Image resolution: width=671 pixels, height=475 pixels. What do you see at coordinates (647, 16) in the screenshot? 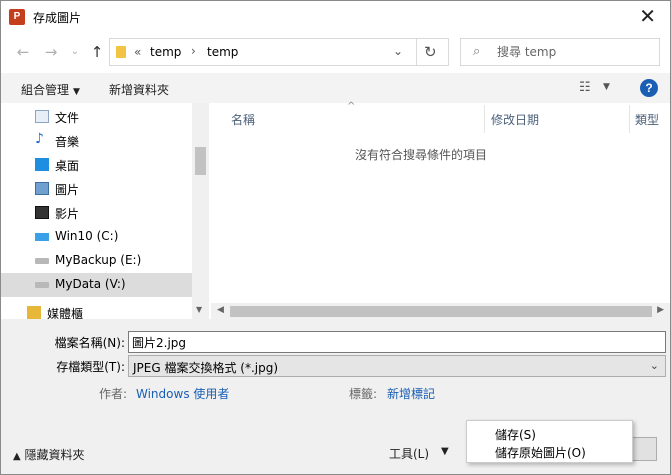
I see `close-button: ✕` at bounding box center [647, 16].